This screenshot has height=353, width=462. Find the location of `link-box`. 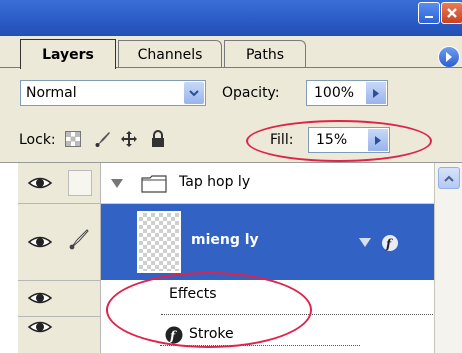

link-box is located at coordinates (80, 183).